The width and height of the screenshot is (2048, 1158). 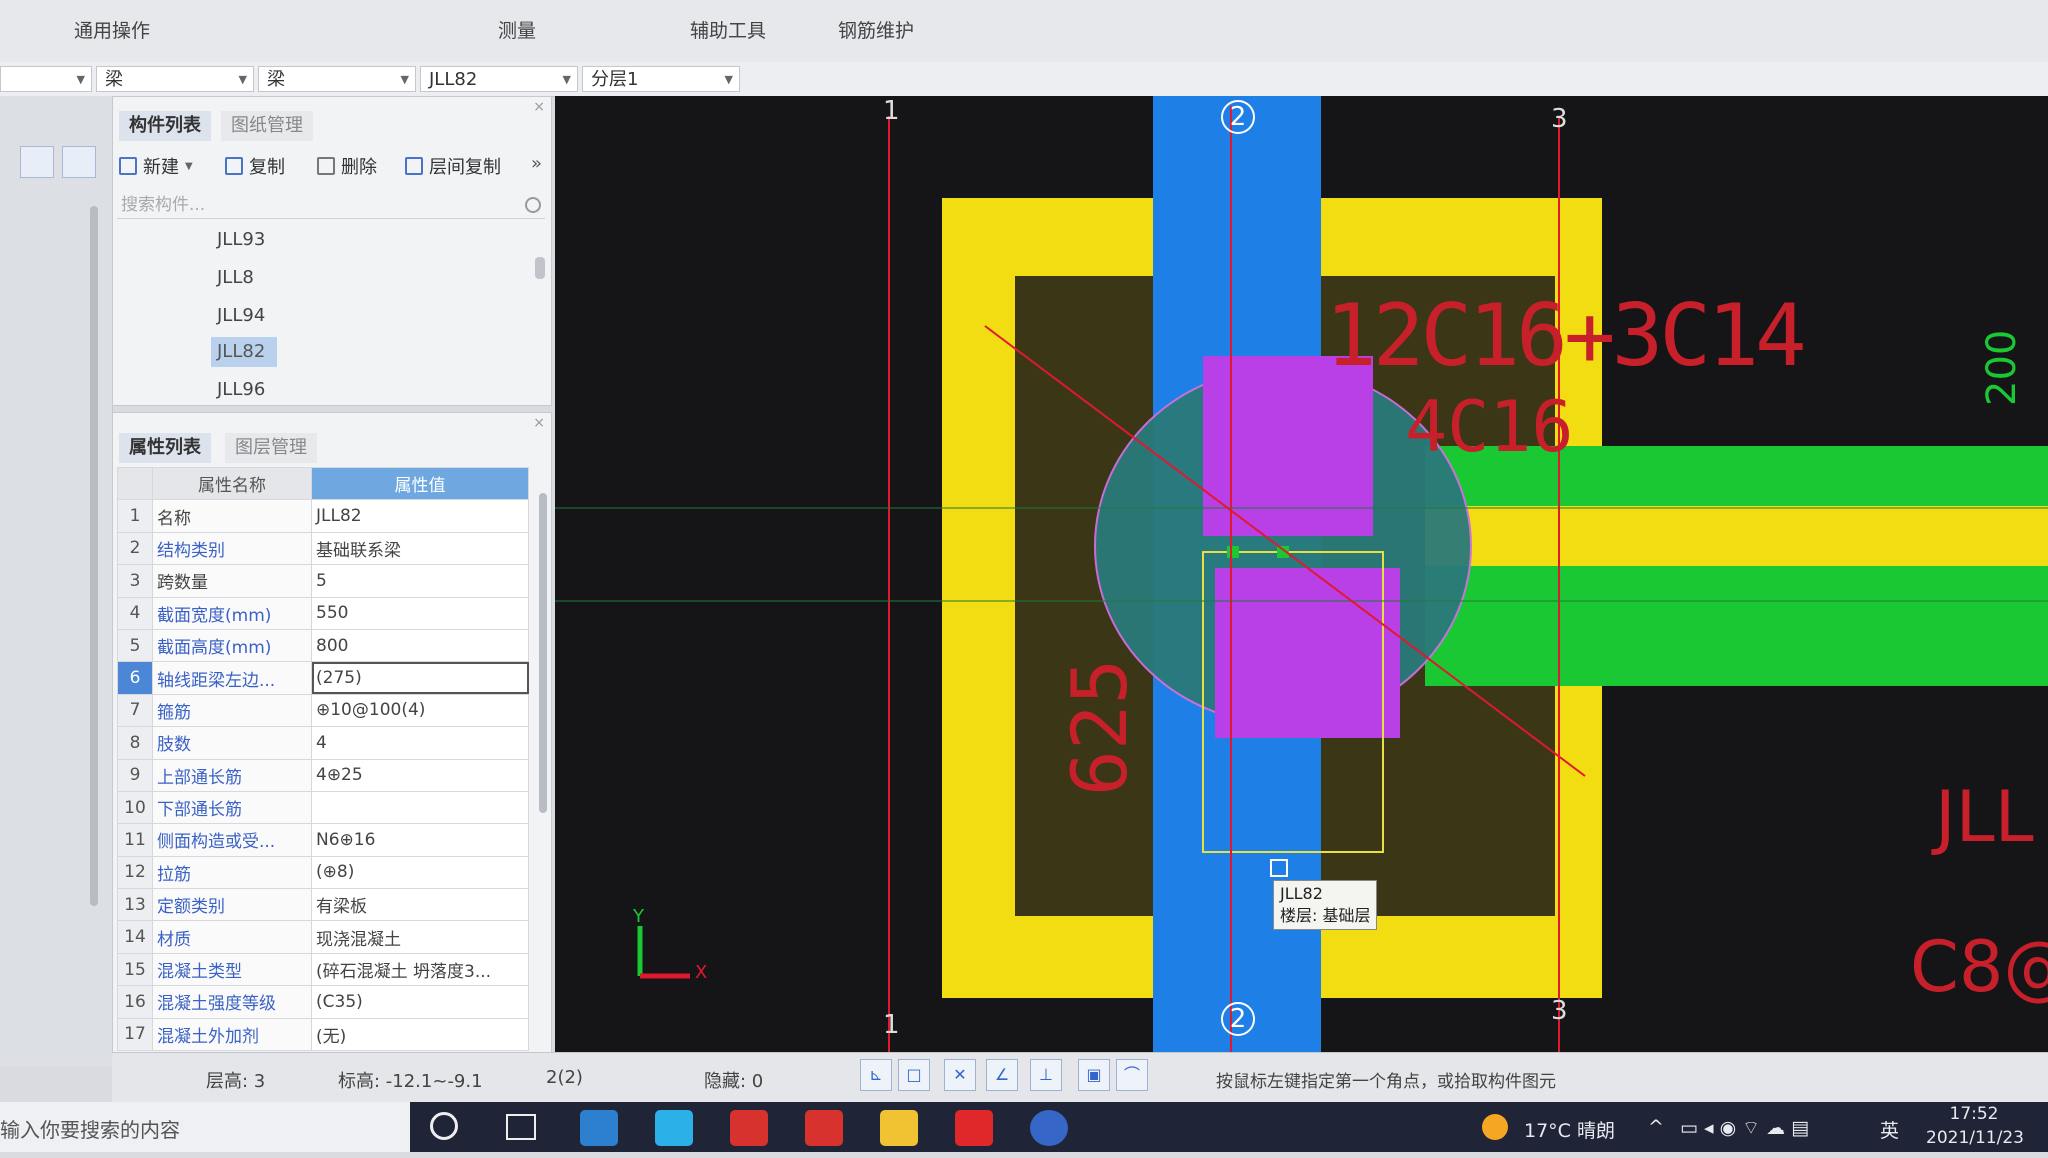 I want to click on list-item: JLL8, so click(x=238, y=278).